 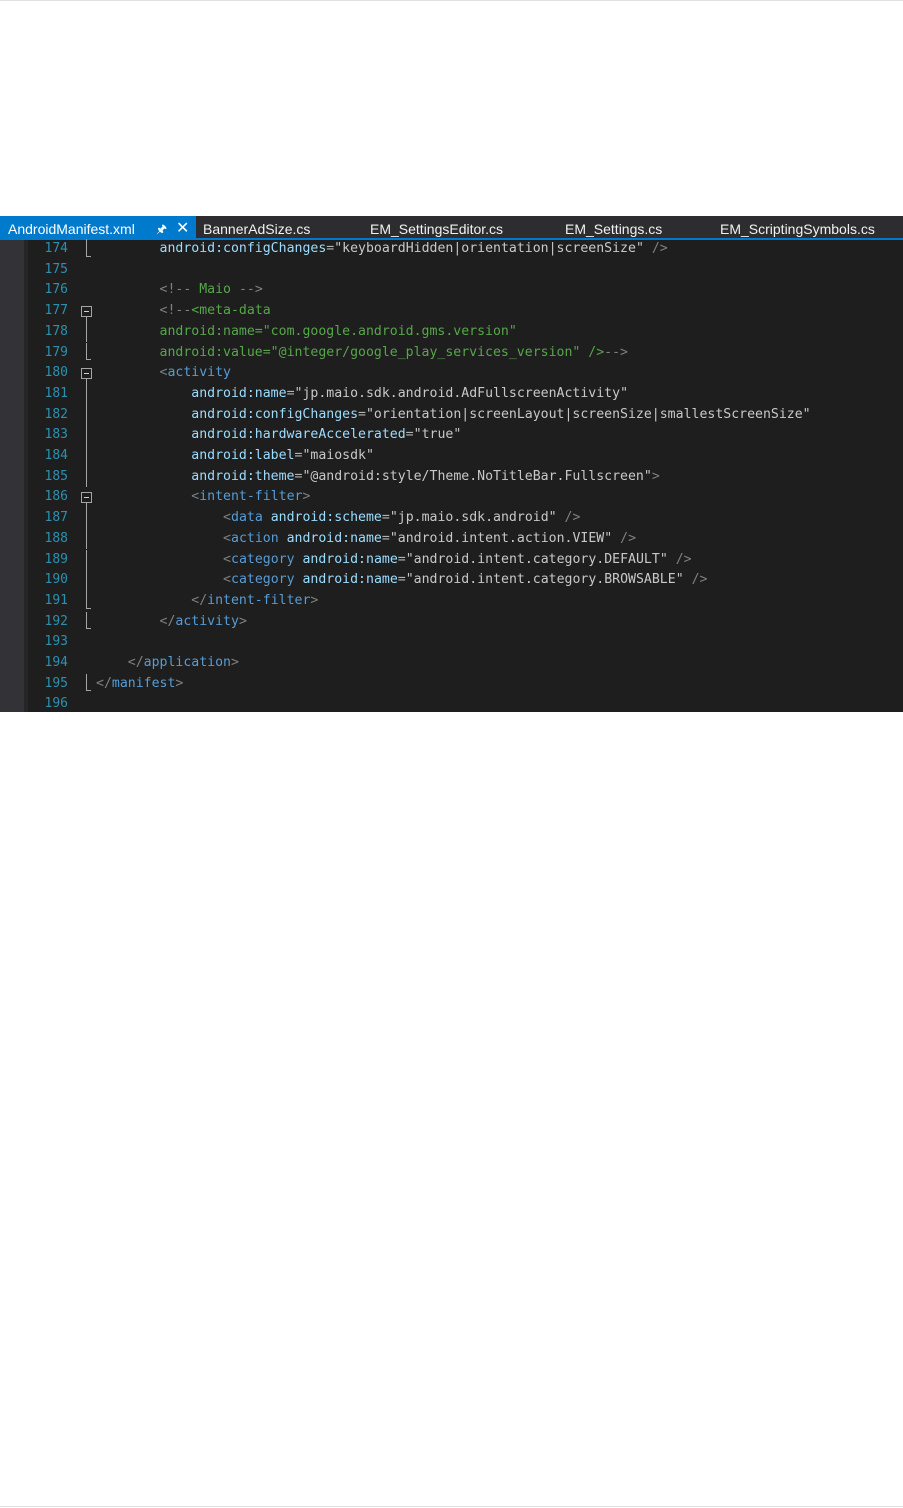 What do you see at coordinates (163, 373) in the screenshot?
I see `code-line: <activity` at bounding box center [163, 373].